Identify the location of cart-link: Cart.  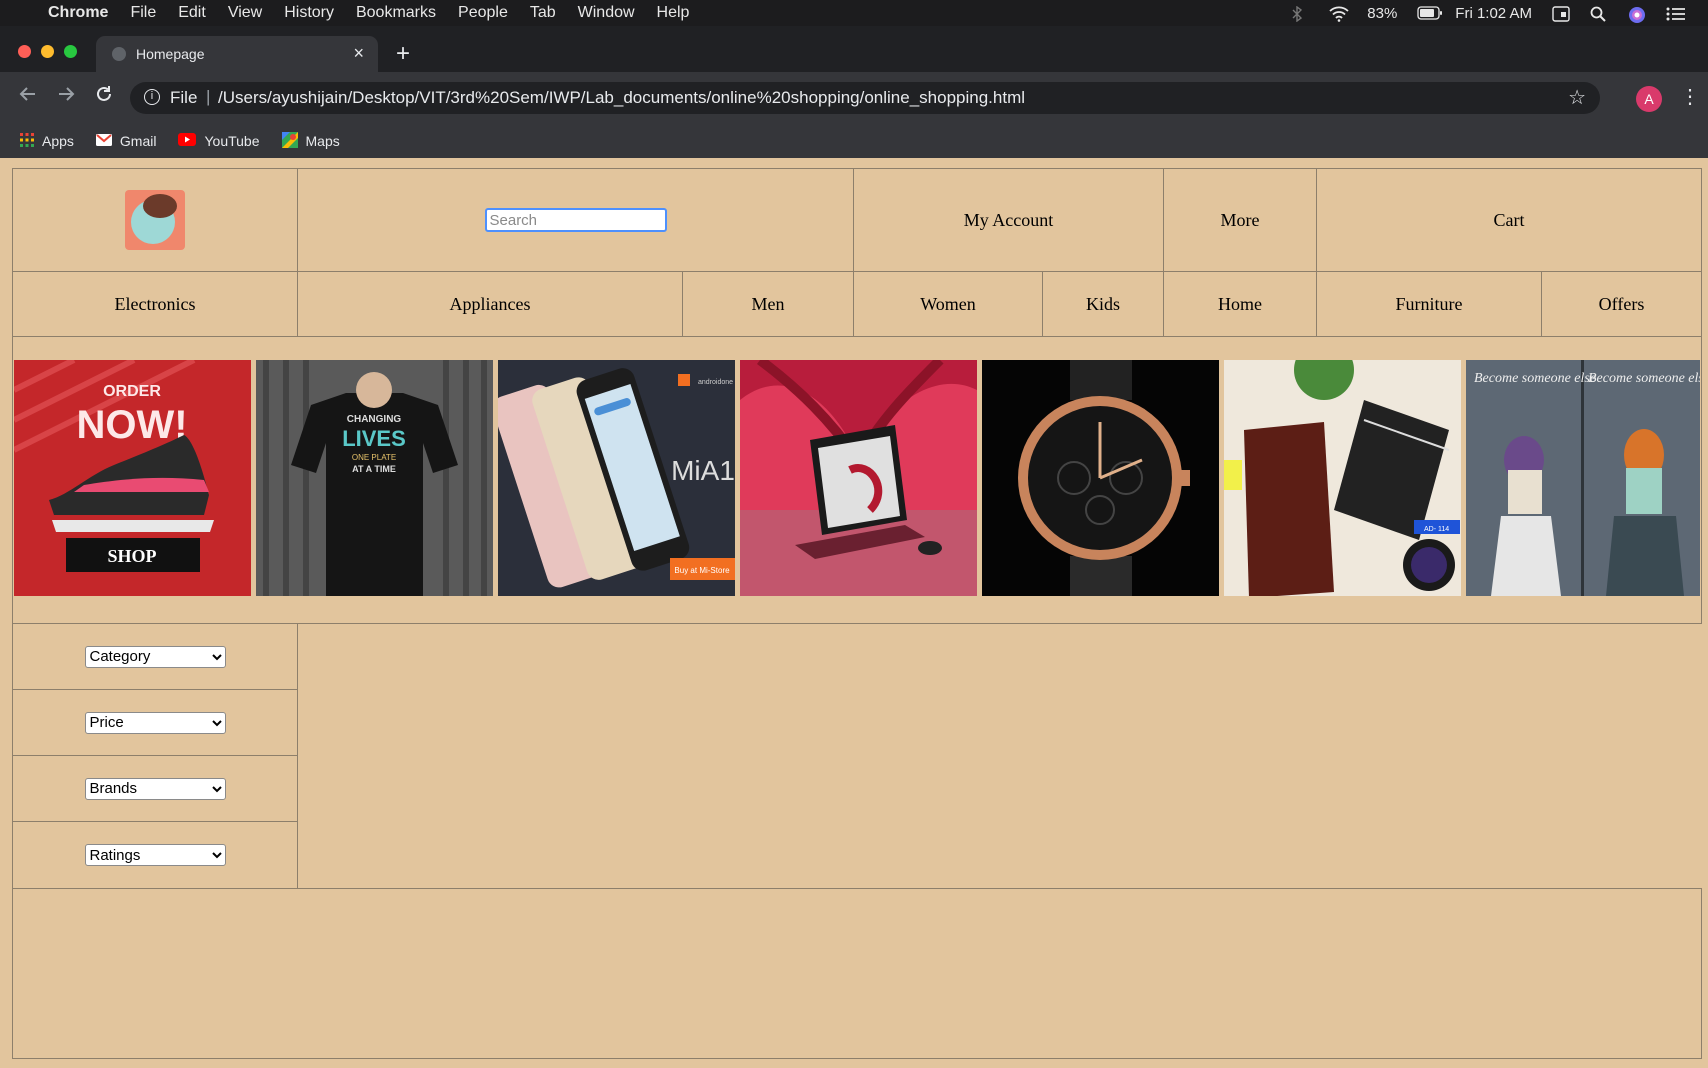
(1509, 220).